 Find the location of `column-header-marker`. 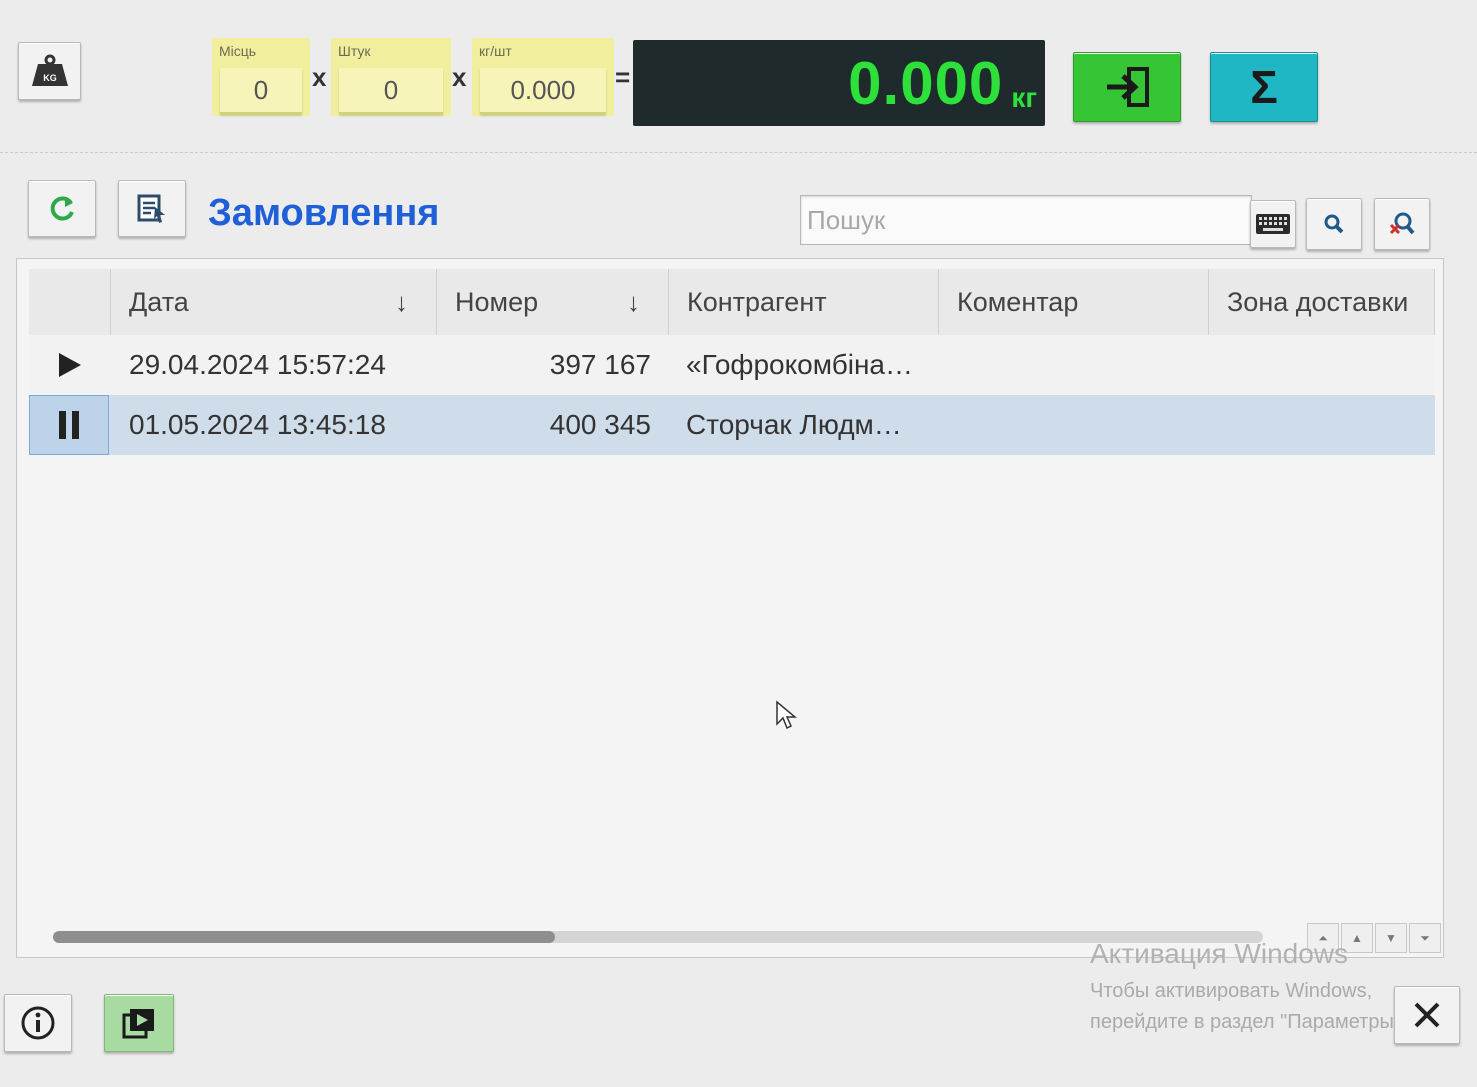

column-header-marker is located at coordinates (70, 302).